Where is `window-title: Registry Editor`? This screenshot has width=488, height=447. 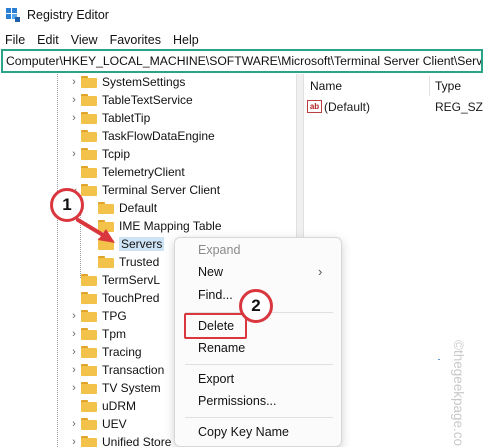
window-title: Registry Editor is located at coordinates (68, 15).